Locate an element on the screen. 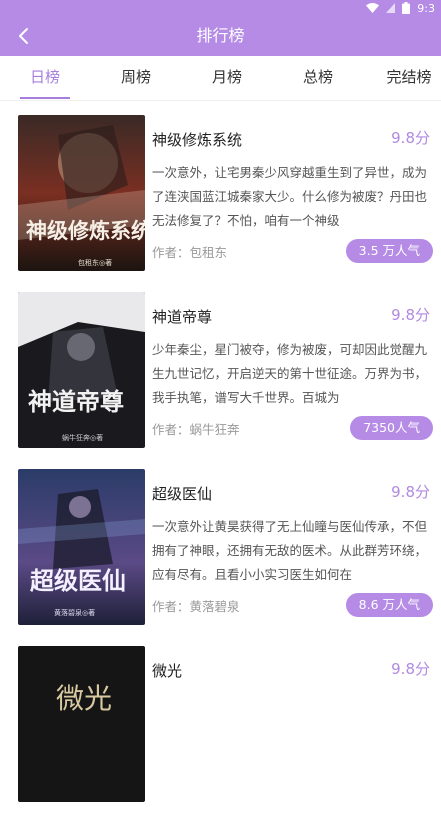 The width and height of the screenshot is (441, 824). tab-daily: 日榜 is located at coordinates (45, 78).